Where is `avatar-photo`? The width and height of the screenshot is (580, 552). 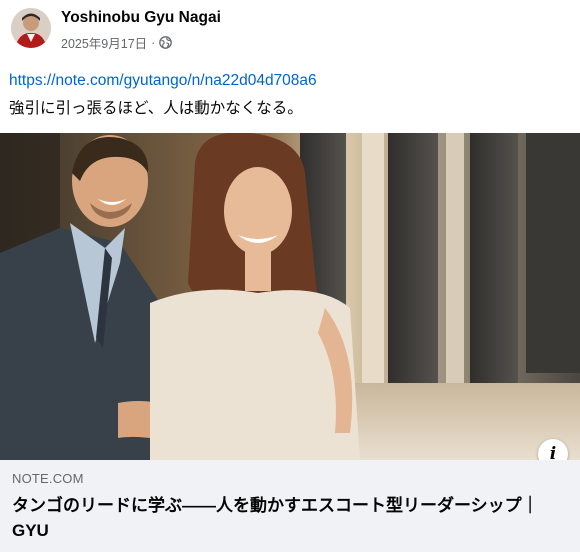
avatar-photo is located at coordinates (31, 28).